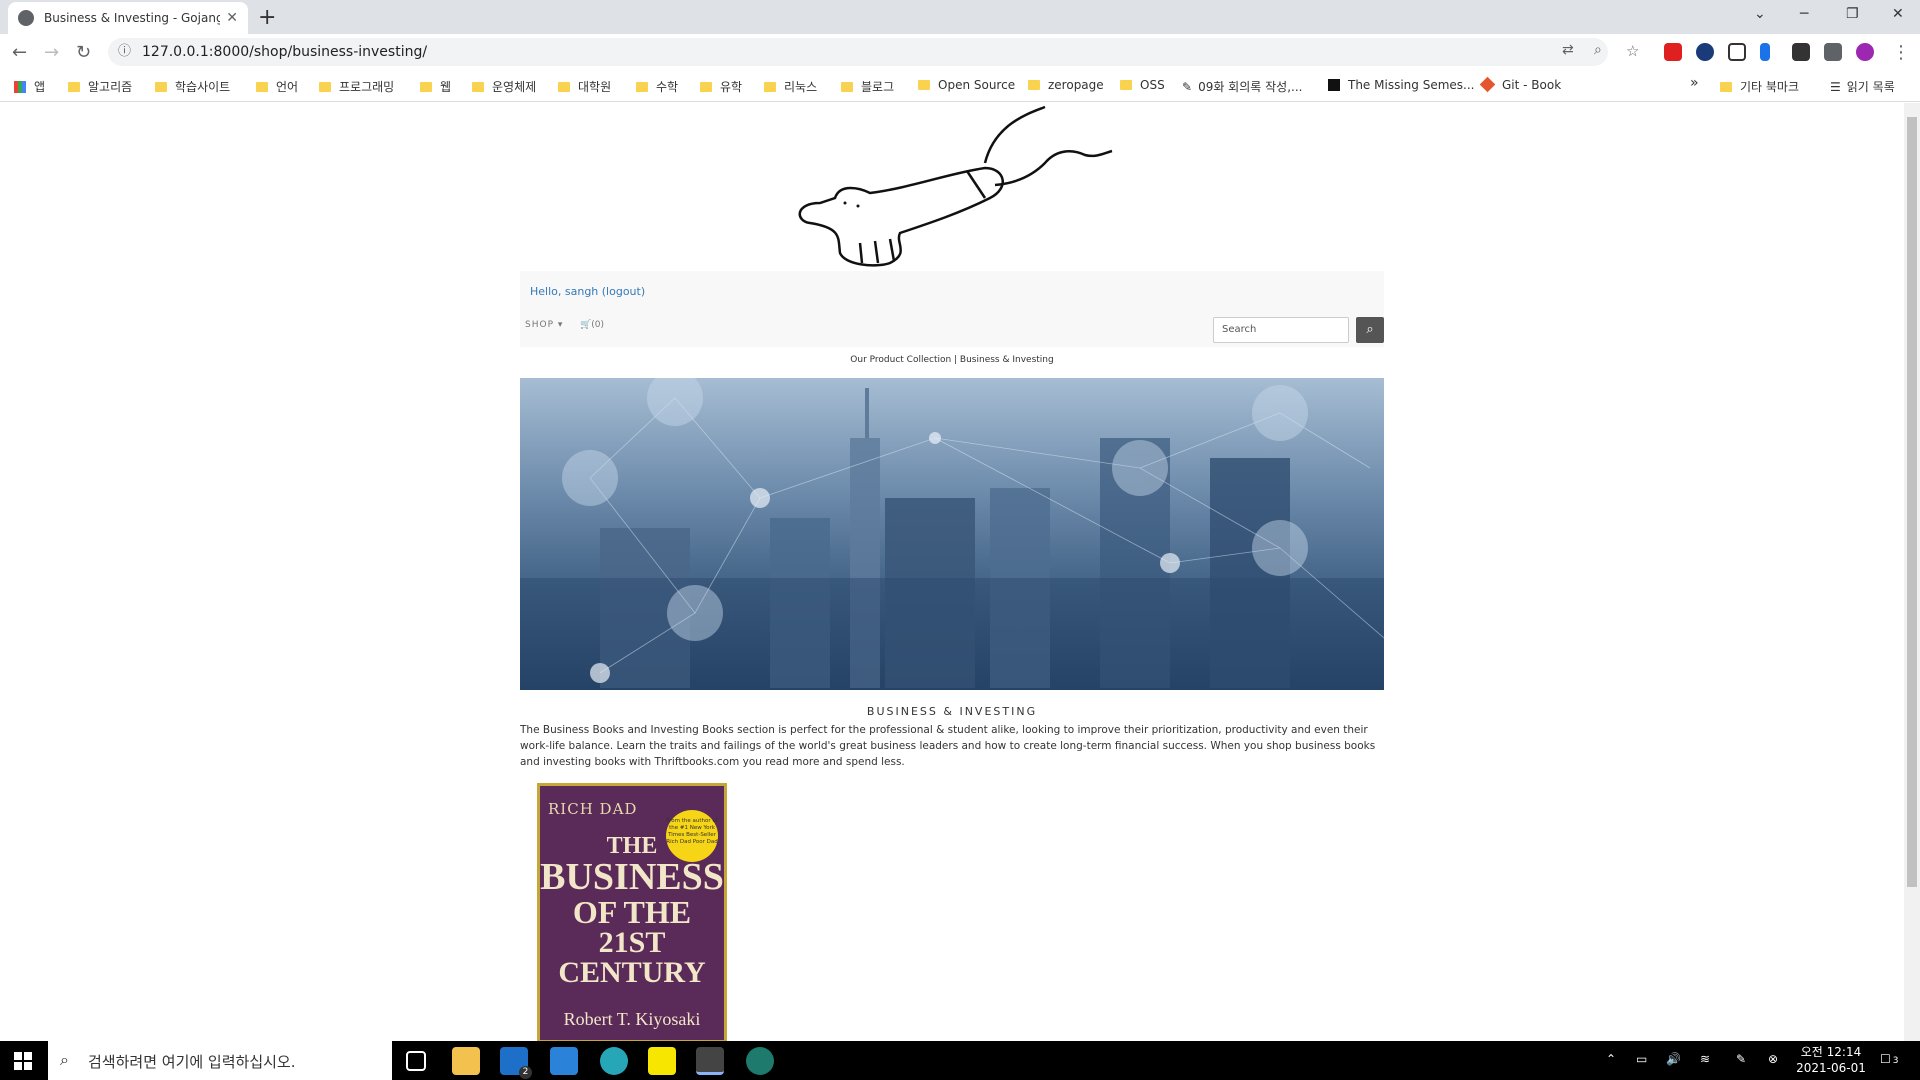 The image size is (1920, 1080). What do you see at coordinates (504, 86) in the screenshot?
I see `bookmark-item: 운영체제` at bounding box center [504, 86].